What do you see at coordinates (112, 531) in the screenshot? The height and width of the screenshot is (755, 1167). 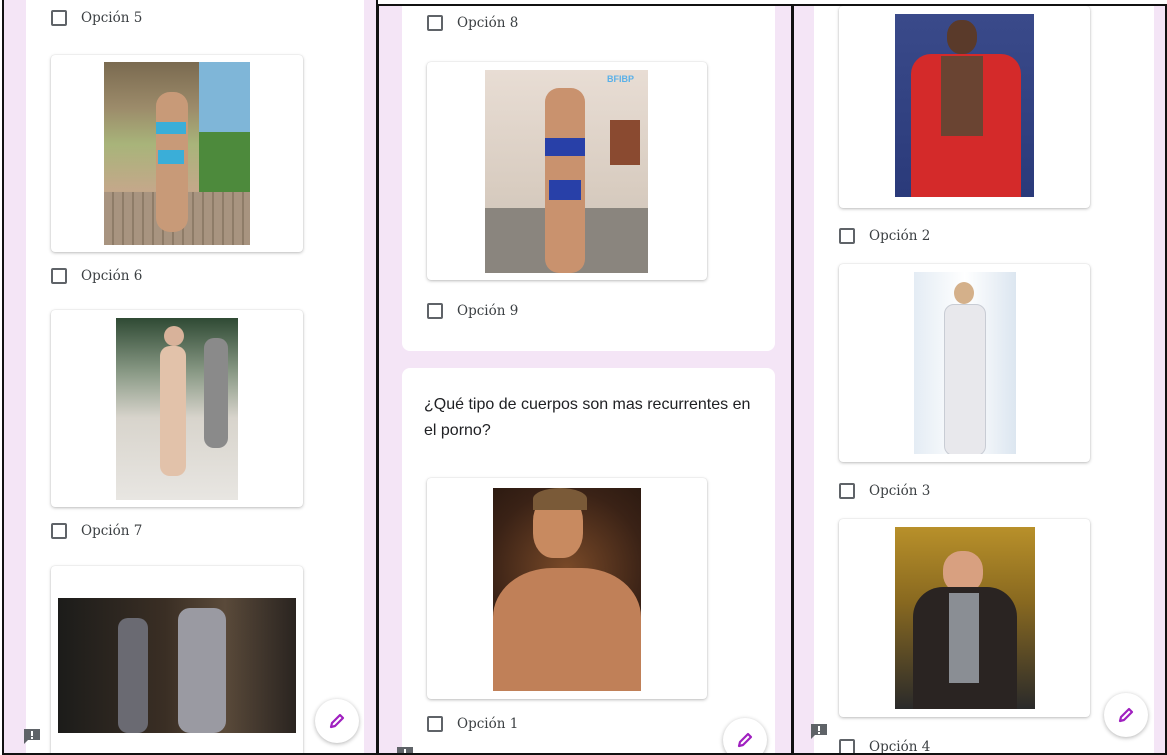 I see `option-label: Opción 7` at bounding box center [112, 531].